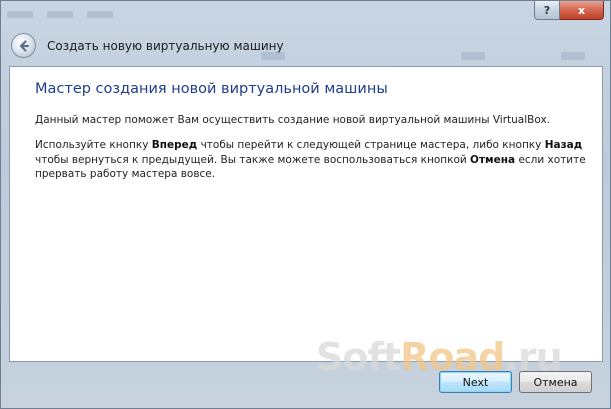  What do you see at coordinates (165, 46) in the screenshot?
I see `wizard-window-title: Создать новую виртуальную машину` at bounding box center [165, 46].